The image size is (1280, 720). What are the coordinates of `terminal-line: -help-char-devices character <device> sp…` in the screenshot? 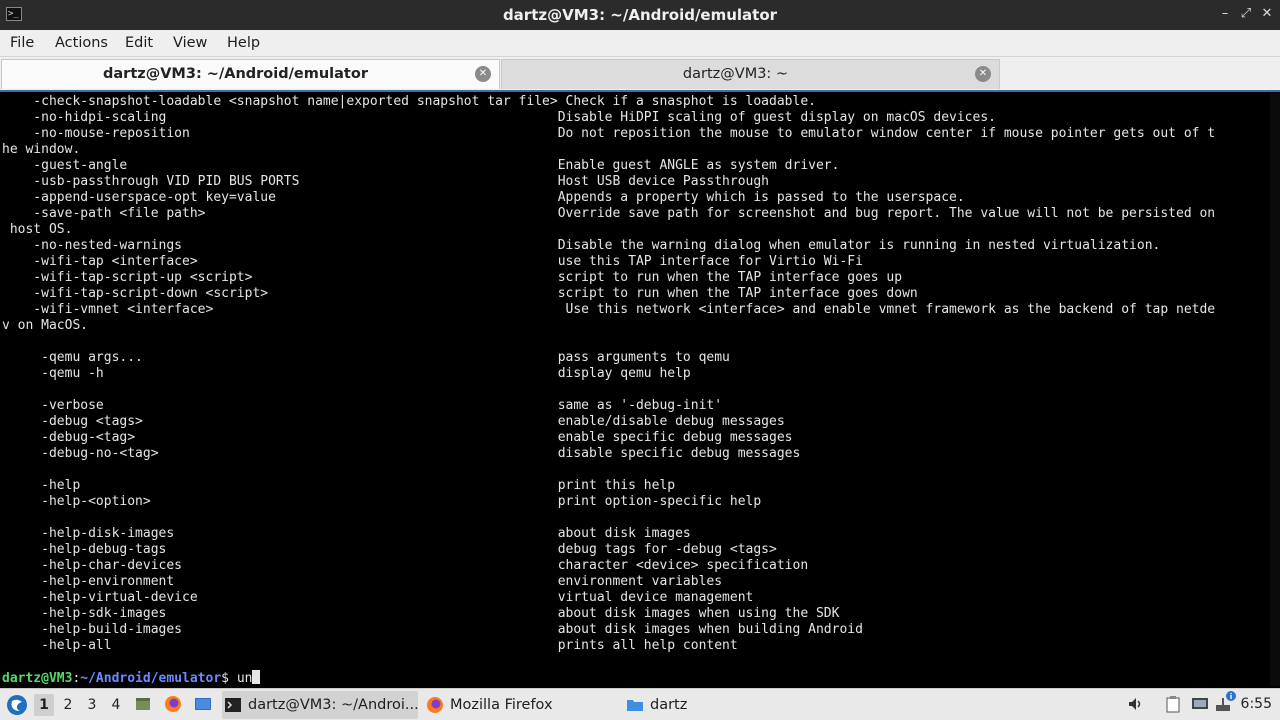 It's located at (405, 565).